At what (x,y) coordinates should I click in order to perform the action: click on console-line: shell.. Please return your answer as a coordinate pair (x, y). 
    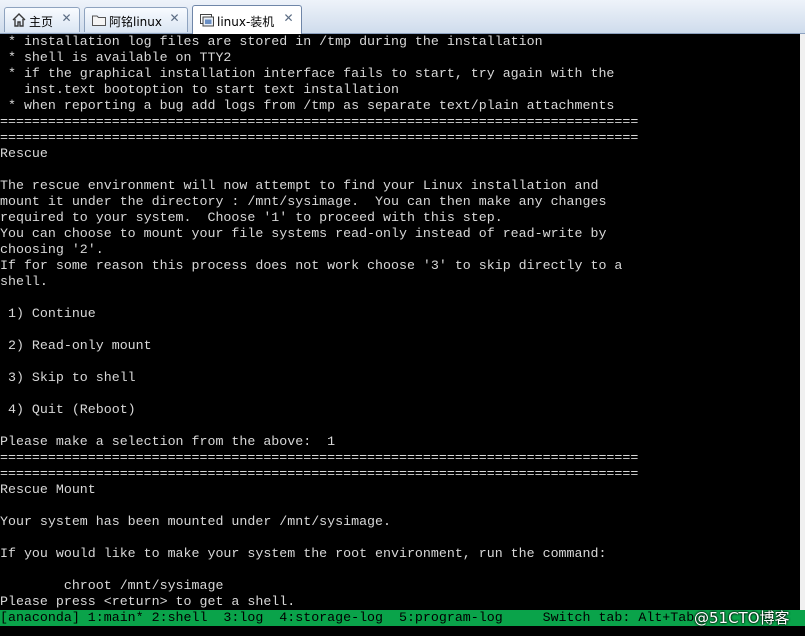
    Looking at the image, I should click on (24, 281).